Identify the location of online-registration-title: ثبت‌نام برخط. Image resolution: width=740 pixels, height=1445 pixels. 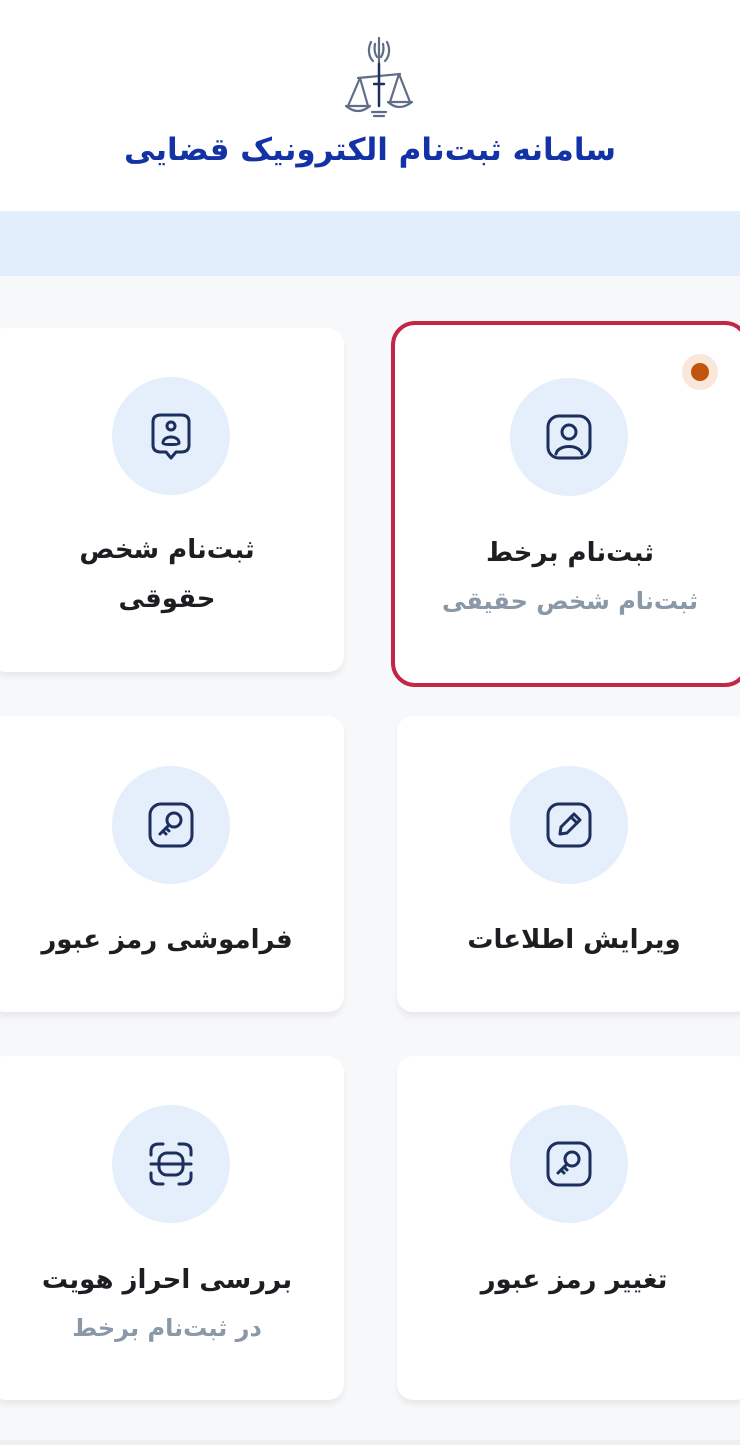
(570, 553).